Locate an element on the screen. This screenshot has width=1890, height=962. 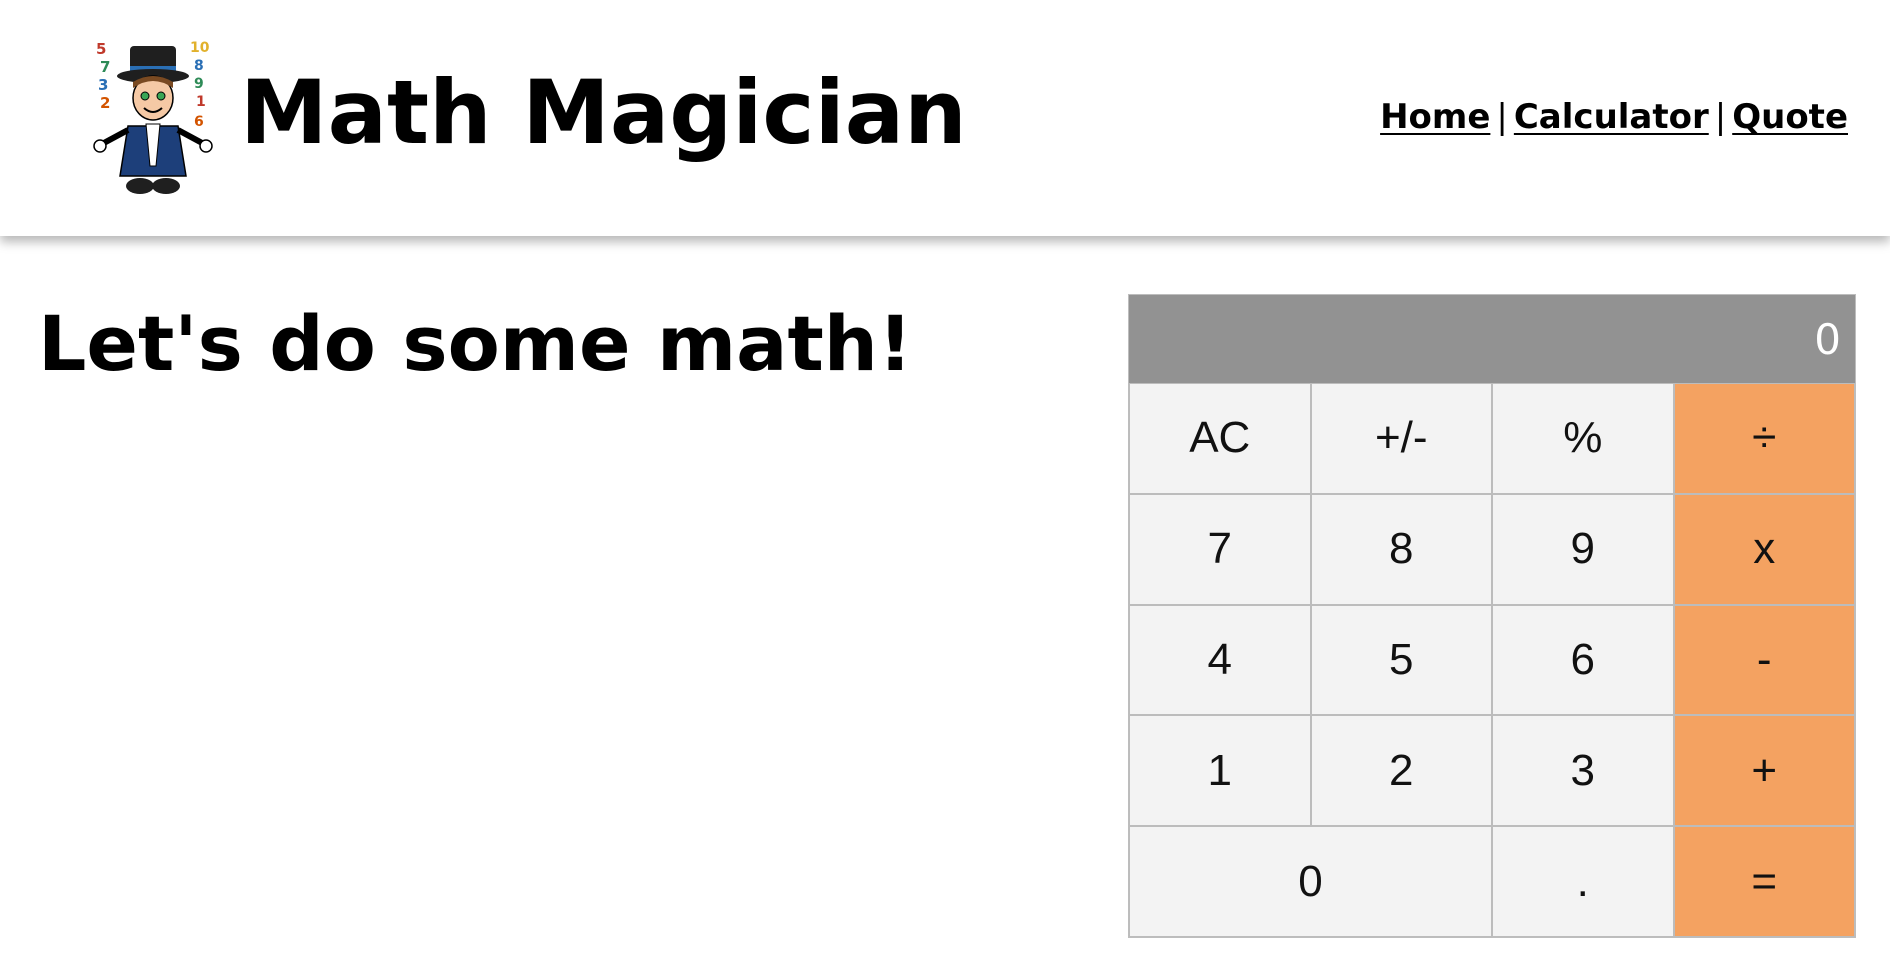
nav-link-quote: Quote is located at coordinates (1790, 117).